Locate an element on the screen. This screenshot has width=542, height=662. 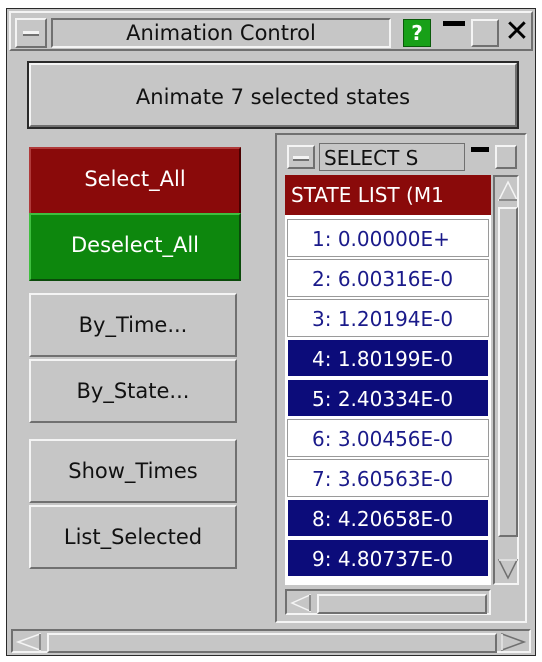
state-row: 1: 0.00000E+ is located at coordinates (388, 238).